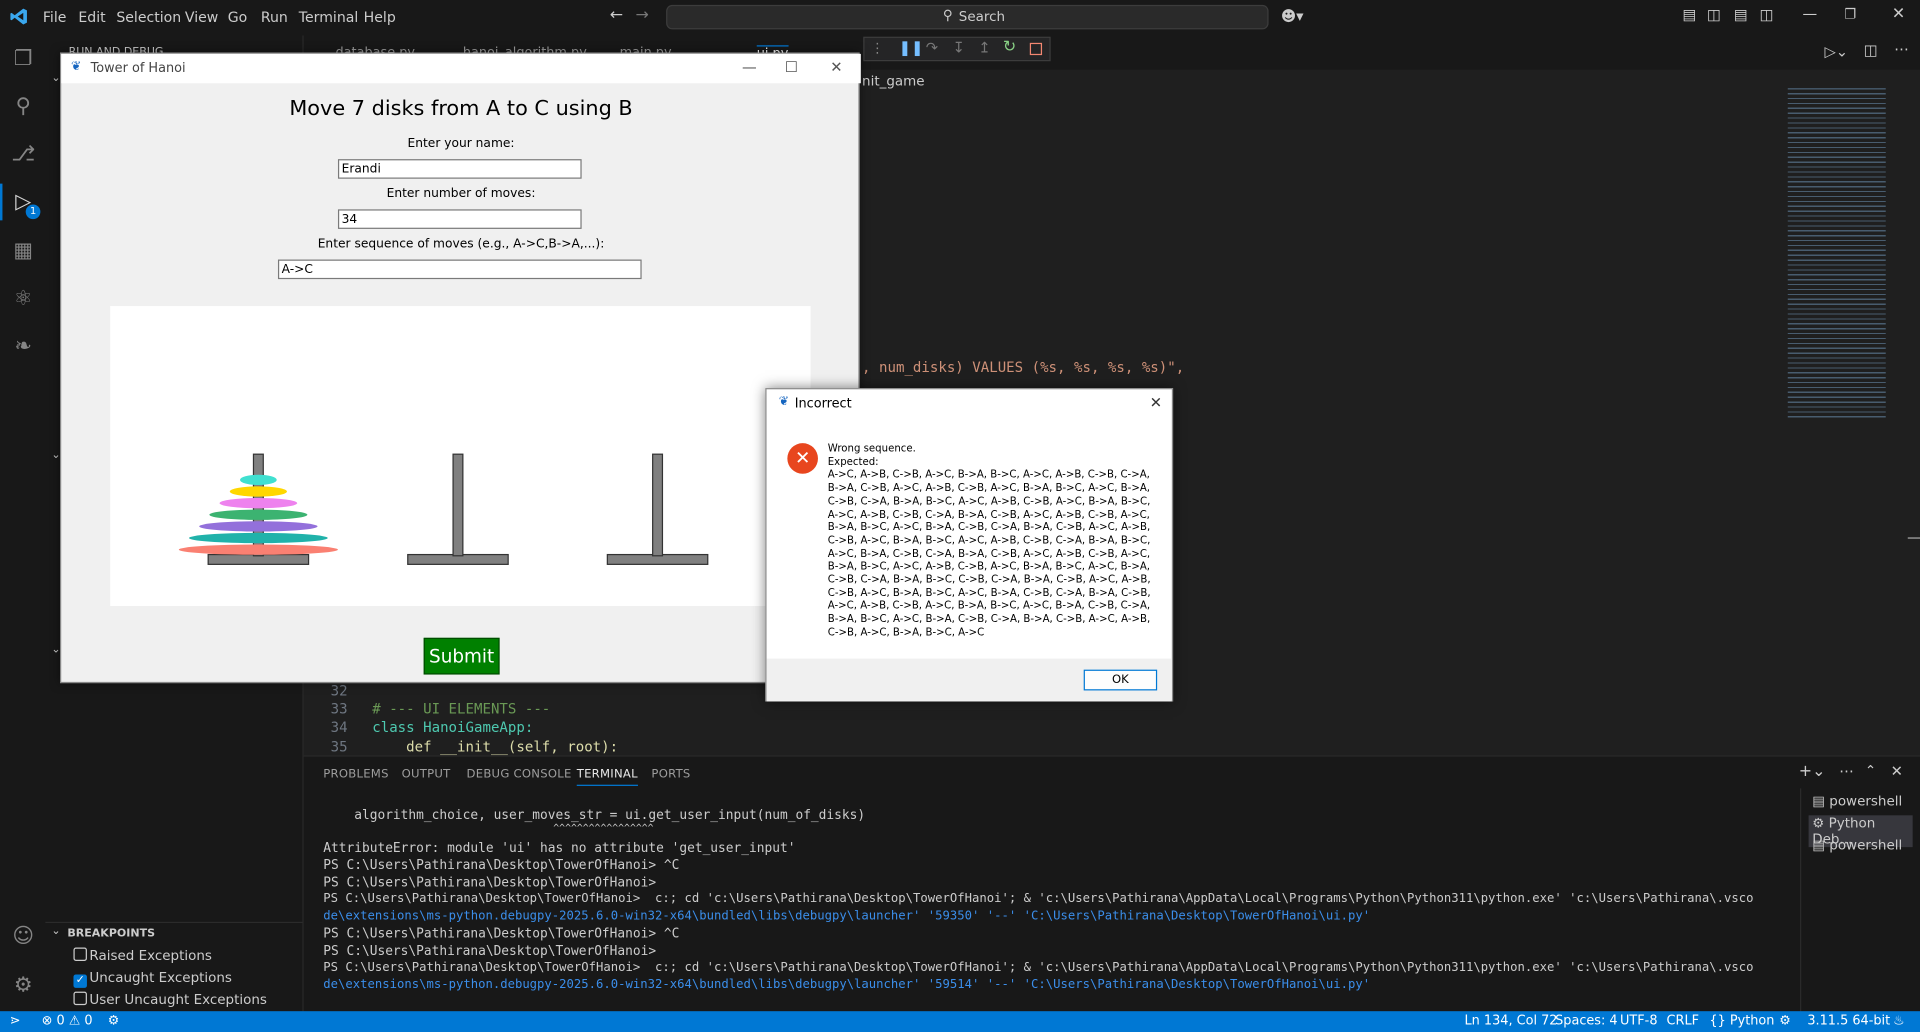 The height and width of the screenshot is (1032, 1920). What do you see at coordinates (1870, 771) in the screenshot?
I see `maximize-panel-icon: ⌃` at bounding box center [1870, 771].